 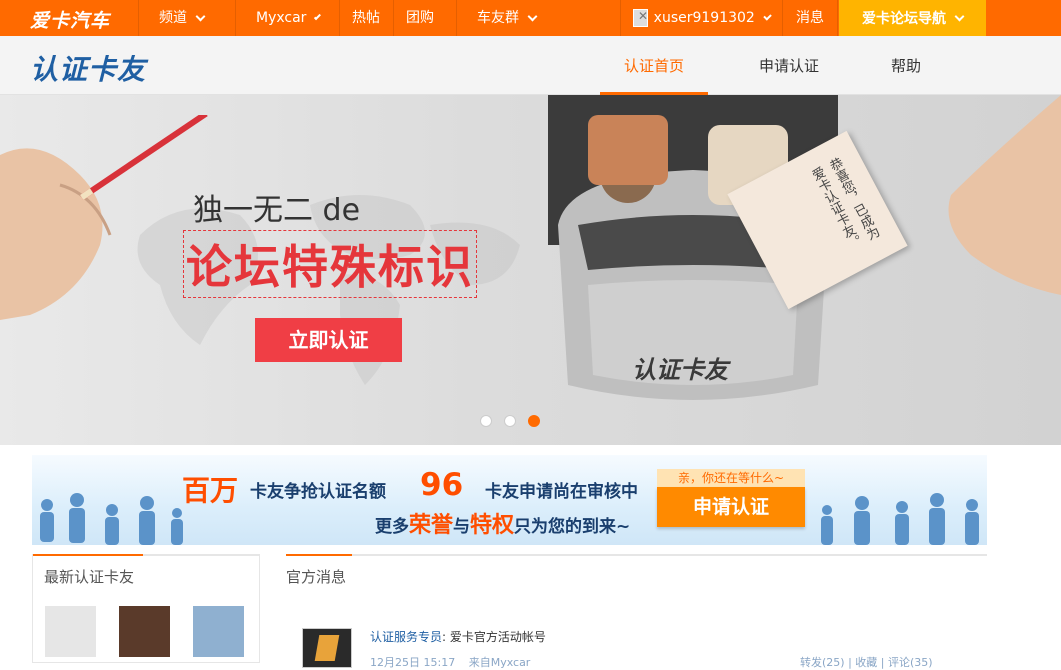 I want to click on hero-tagline: 独一无二 de, so click(x=277, y=210).